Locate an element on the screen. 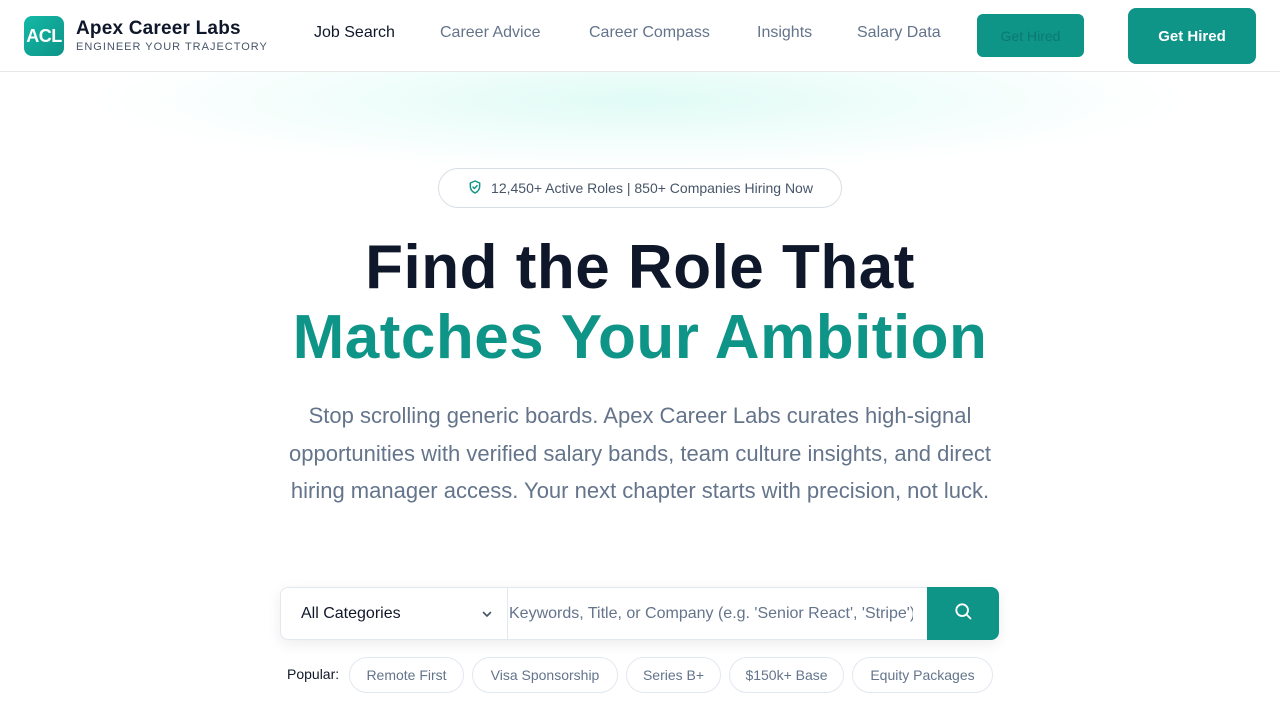  shield-check-icon is located at coordinates (475, 188).